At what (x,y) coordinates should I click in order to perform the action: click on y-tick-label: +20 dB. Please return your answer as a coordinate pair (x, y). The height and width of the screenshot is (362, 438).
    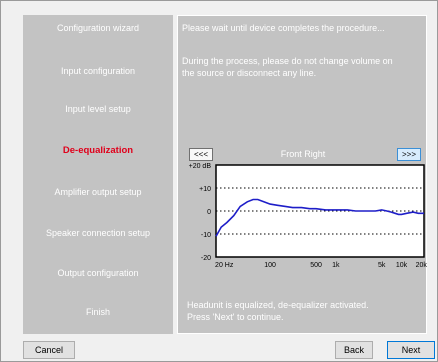
    Looking at the image, I should click on (200, 166).